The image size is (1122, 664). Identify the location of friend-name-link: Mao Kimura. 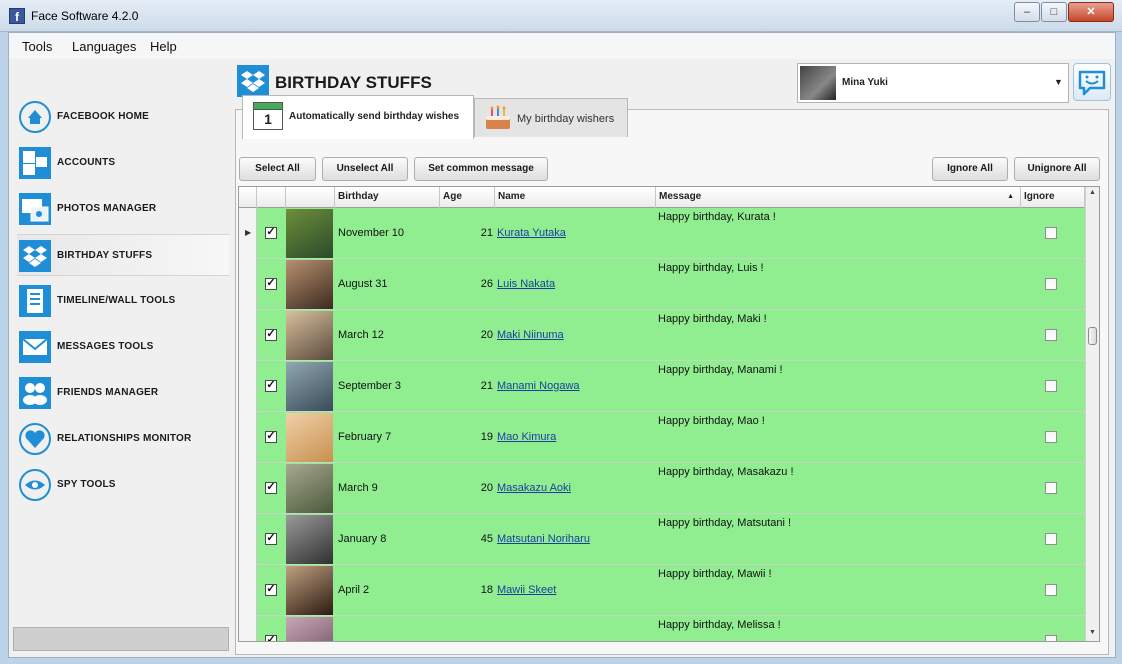
(526, 437).